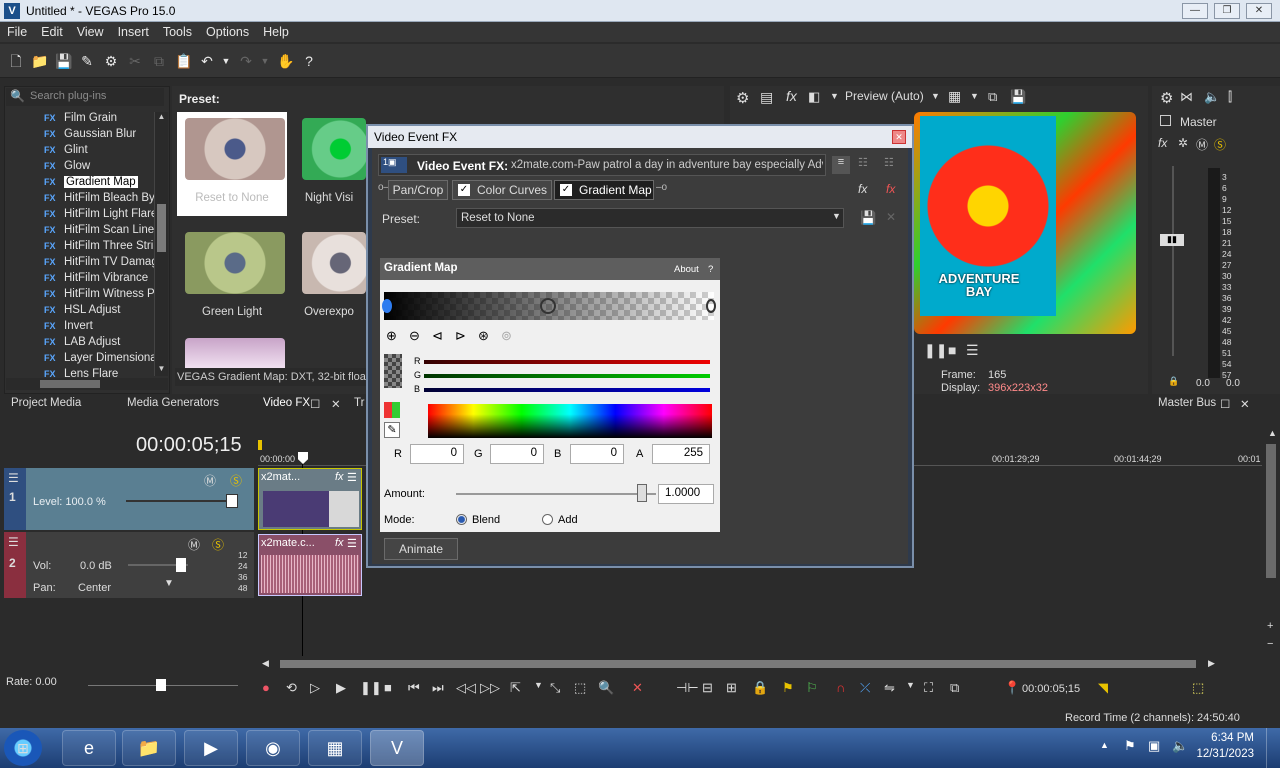 This screenshot has height=768, width=1280. What do you see at coordinates (1018, 97) in the screenshot?
I see `save-snapshot-icon: 💾` at bounding box center [1018, 97].